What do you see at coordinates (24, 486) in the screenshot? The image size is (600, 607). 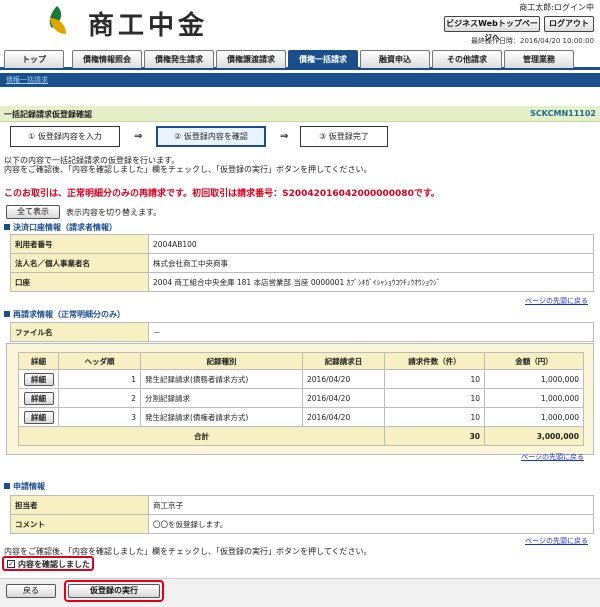 I see `application-heading: 申請情報` at bounding box center [24, 486].